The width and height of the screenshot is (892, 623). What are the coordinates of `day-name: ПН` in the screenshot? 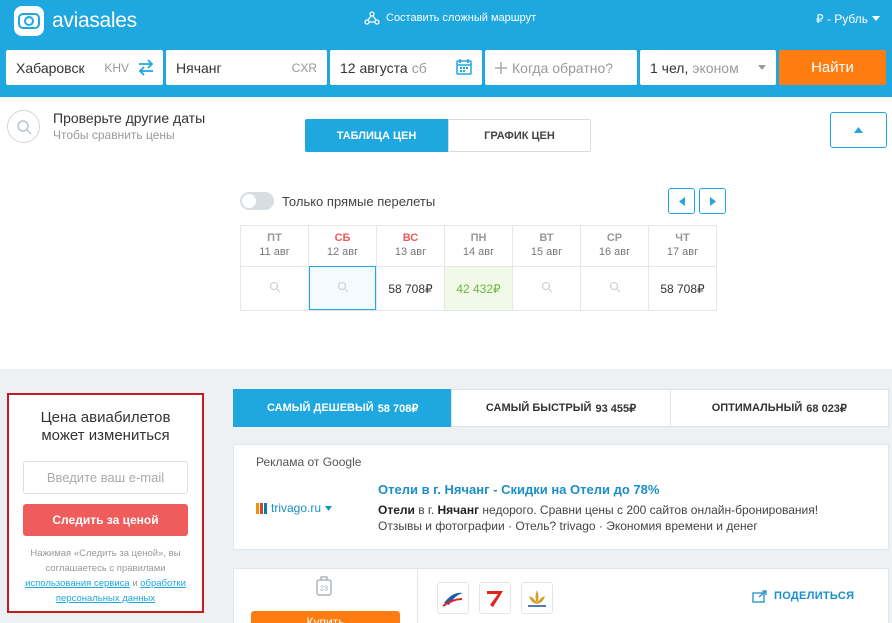 It's located at (478, 238).